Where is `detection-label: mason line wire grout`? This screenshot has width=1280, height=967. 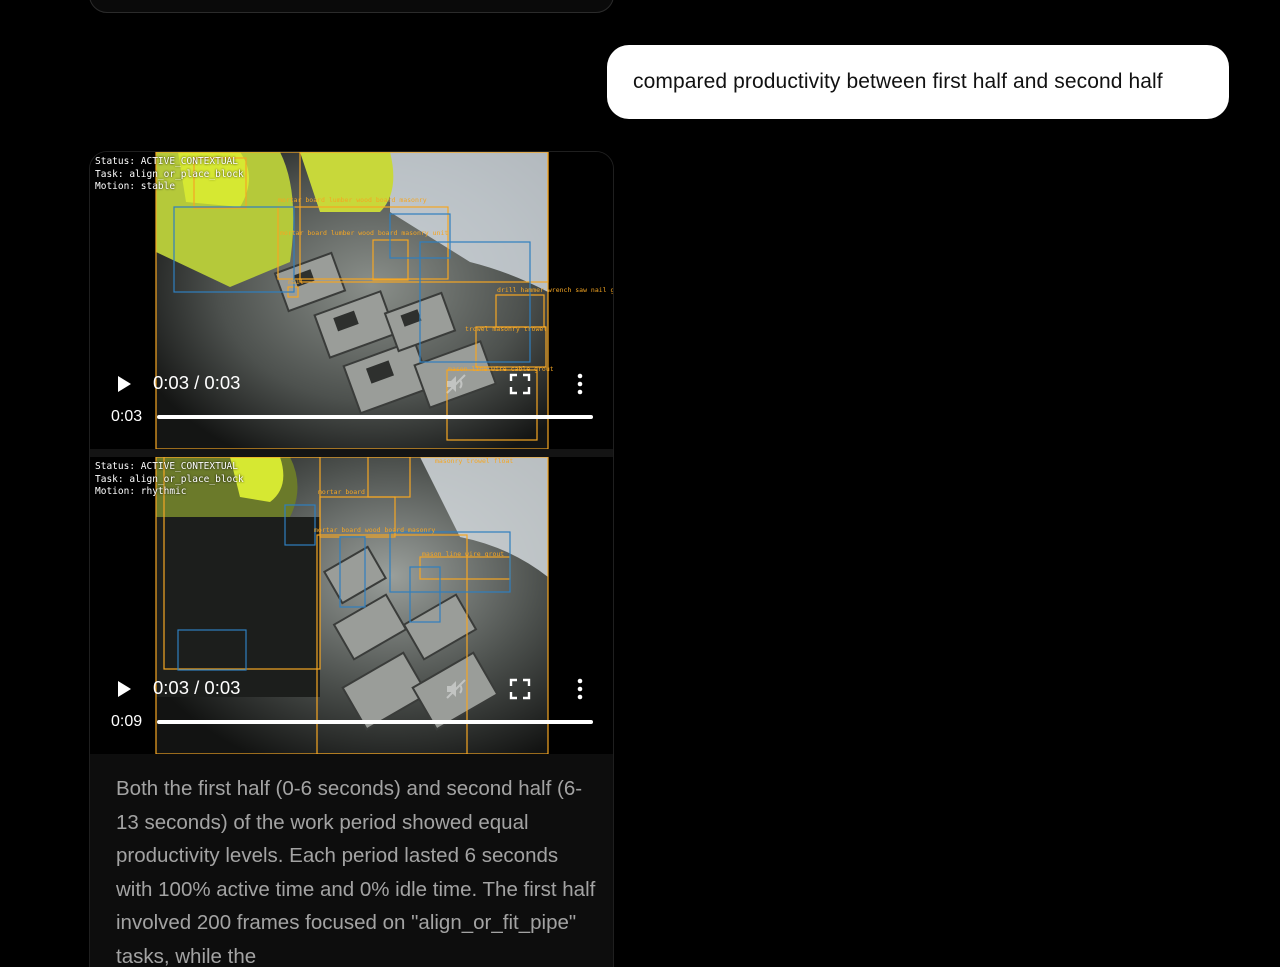 detection-label: mason line wire grout is located at coordinates (463, 554).